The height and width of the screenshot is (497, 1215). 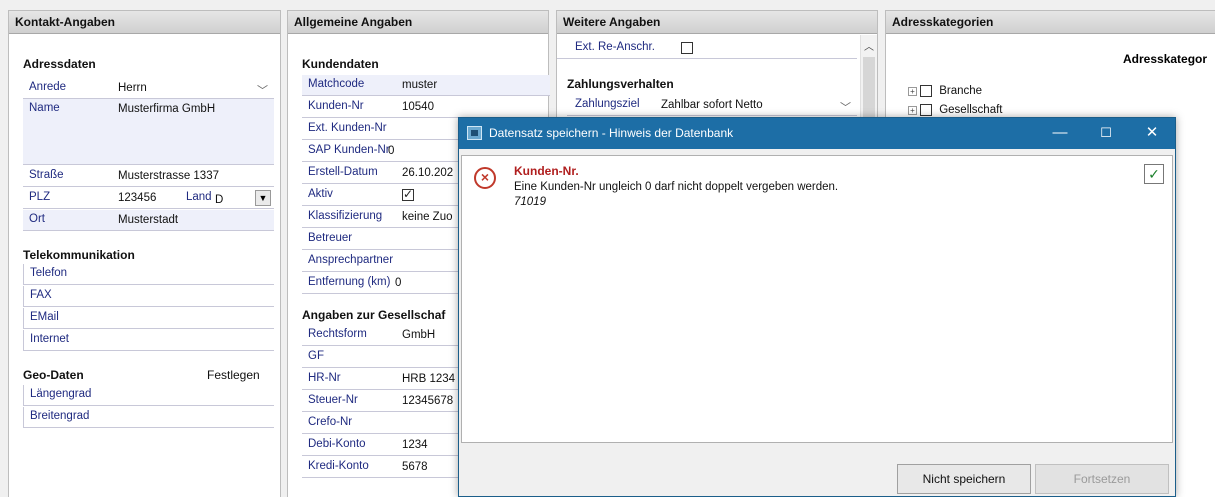 What do you see at coordinates (415, 445) in the screenshot?
I see `debikonto-value: 1234` at bounding box center [415, 445].